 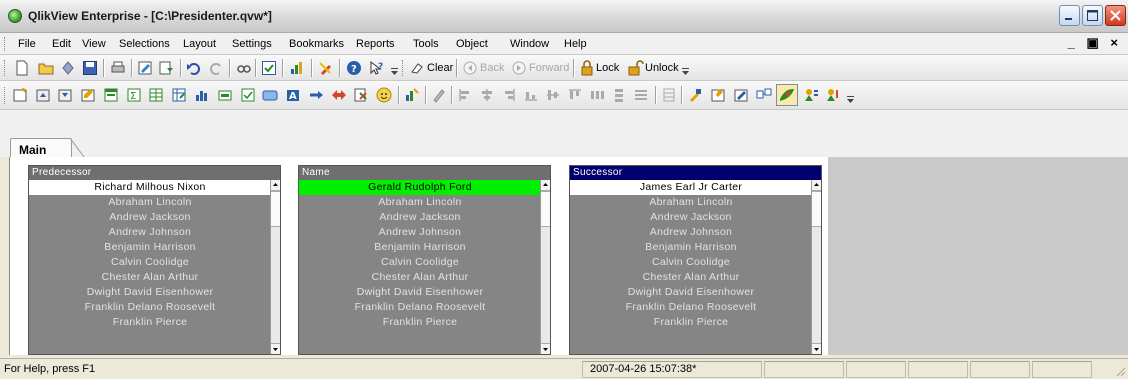 I want to click on unlock-icon, so click(x=636, y=68).